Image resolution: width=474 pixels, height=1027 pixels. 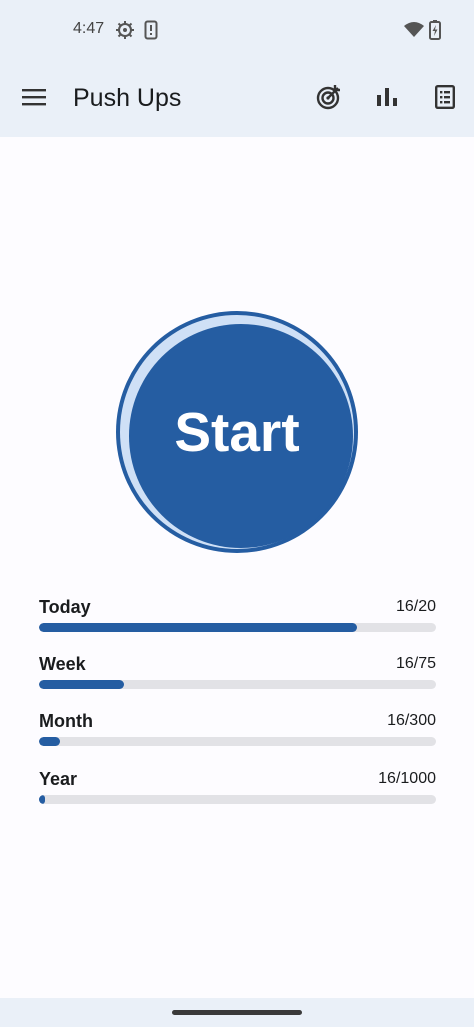 What do you see at coordinates (237, 731) in the screenshot?
I see `stat-month: Month 16/300` at bounding box center [237, 731].